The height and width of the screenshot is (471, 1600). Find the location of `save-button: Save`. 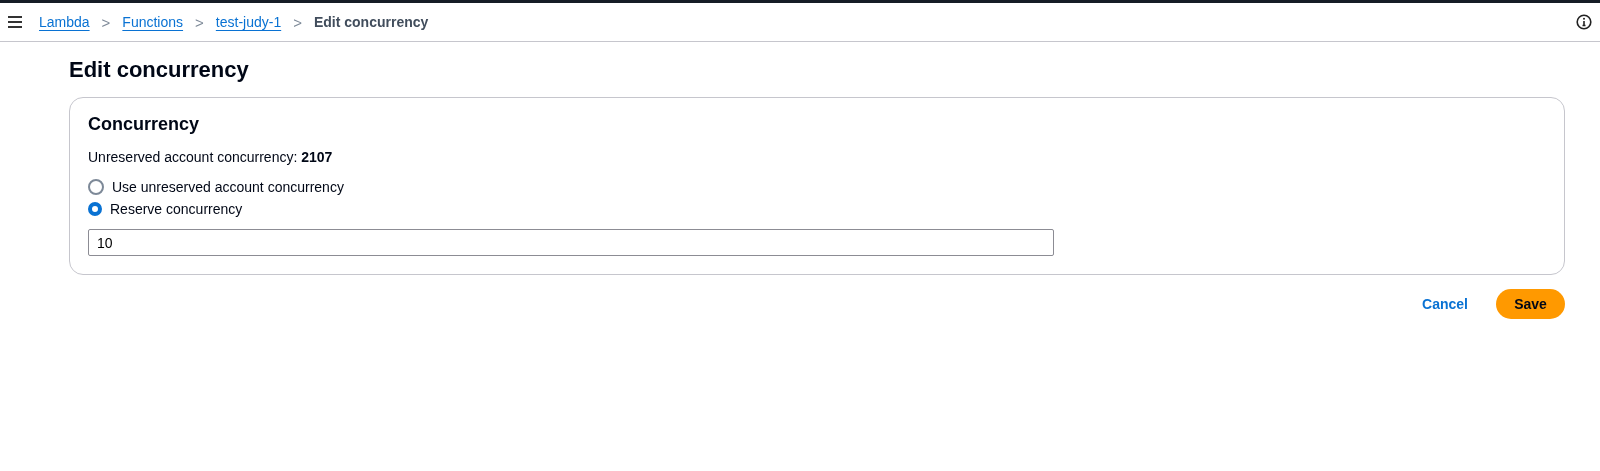

save-button: Save is located at coordinates (1530, 304).